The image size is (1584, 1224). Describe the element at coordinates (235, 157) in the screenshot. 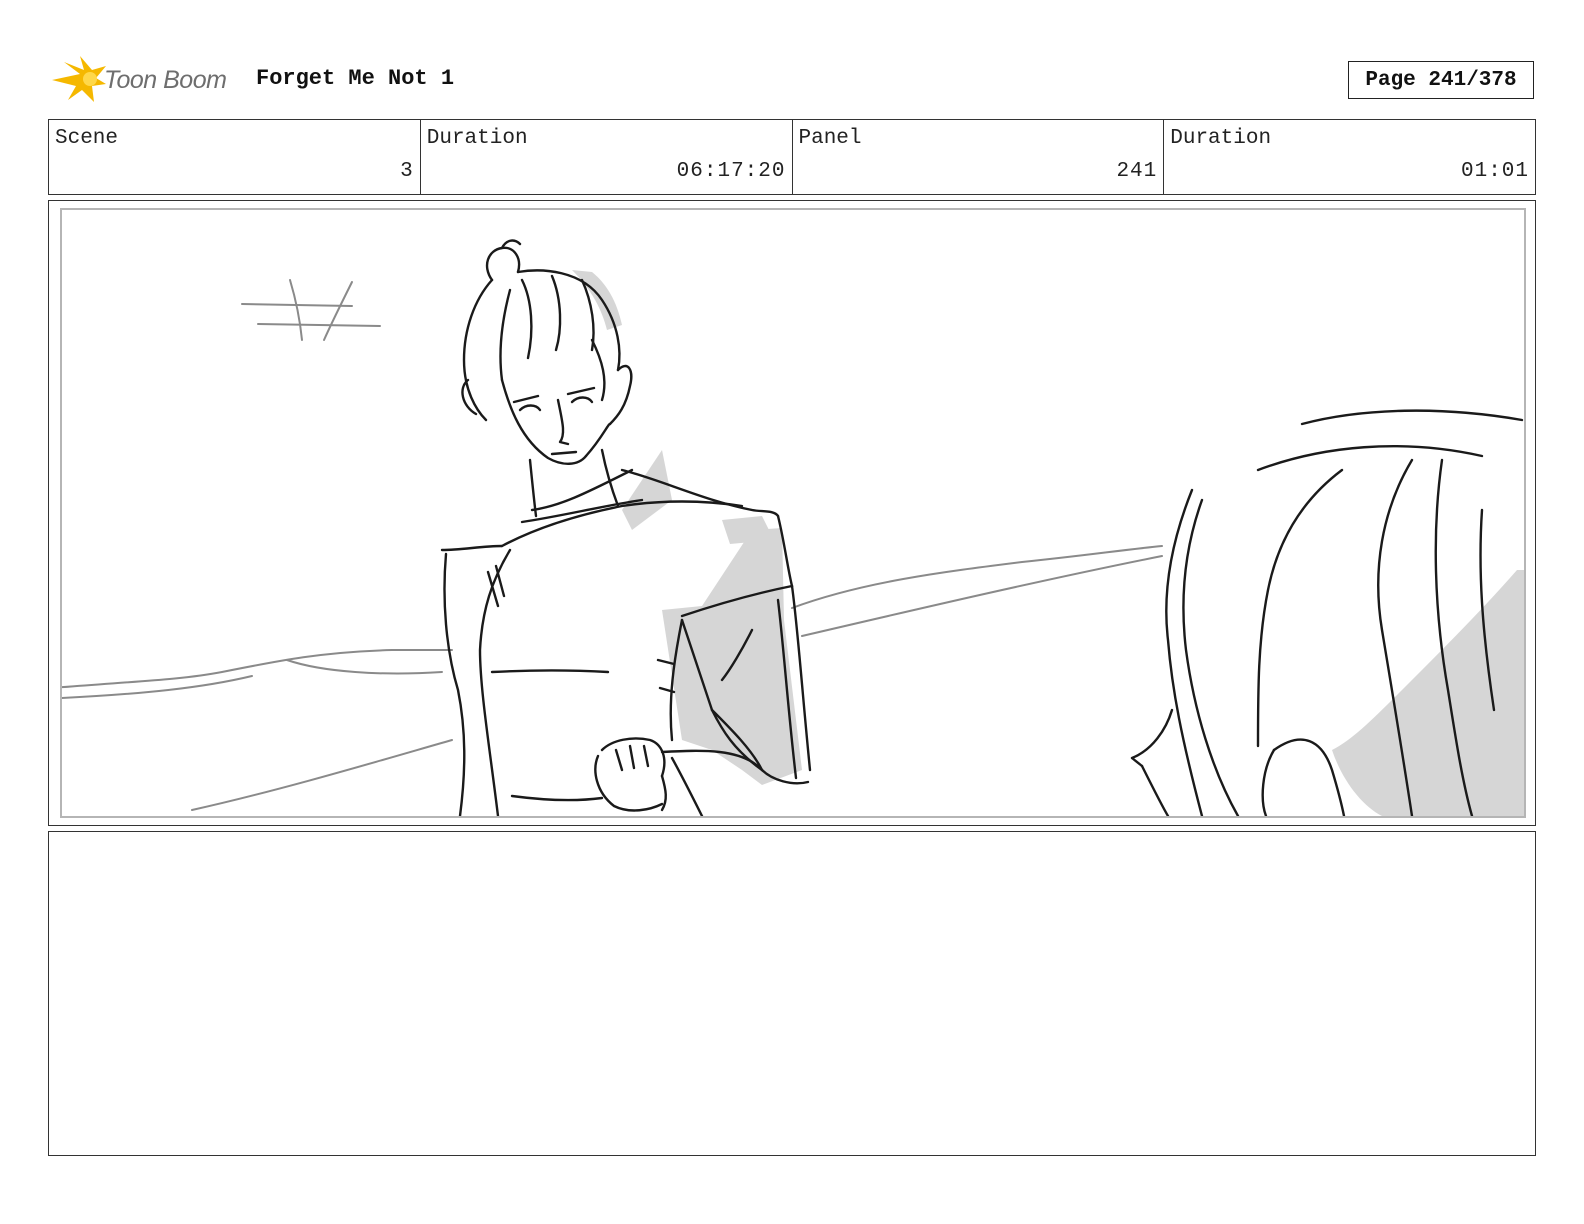

I see `scene-cell: Scene 3` at that location.